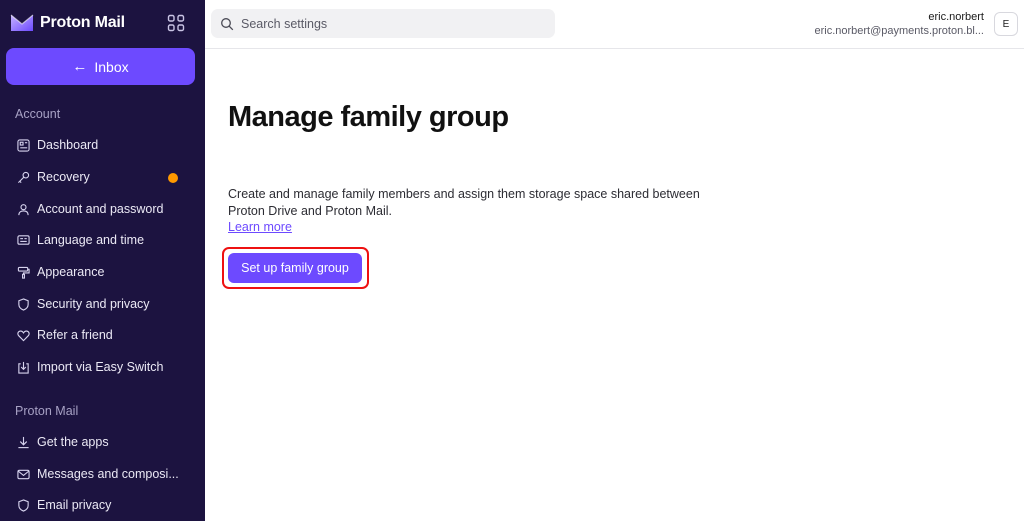 This screenshot has height=521, width=1024. I want to click on sidebar-item-appearance: Appearance, so click(102, 272).